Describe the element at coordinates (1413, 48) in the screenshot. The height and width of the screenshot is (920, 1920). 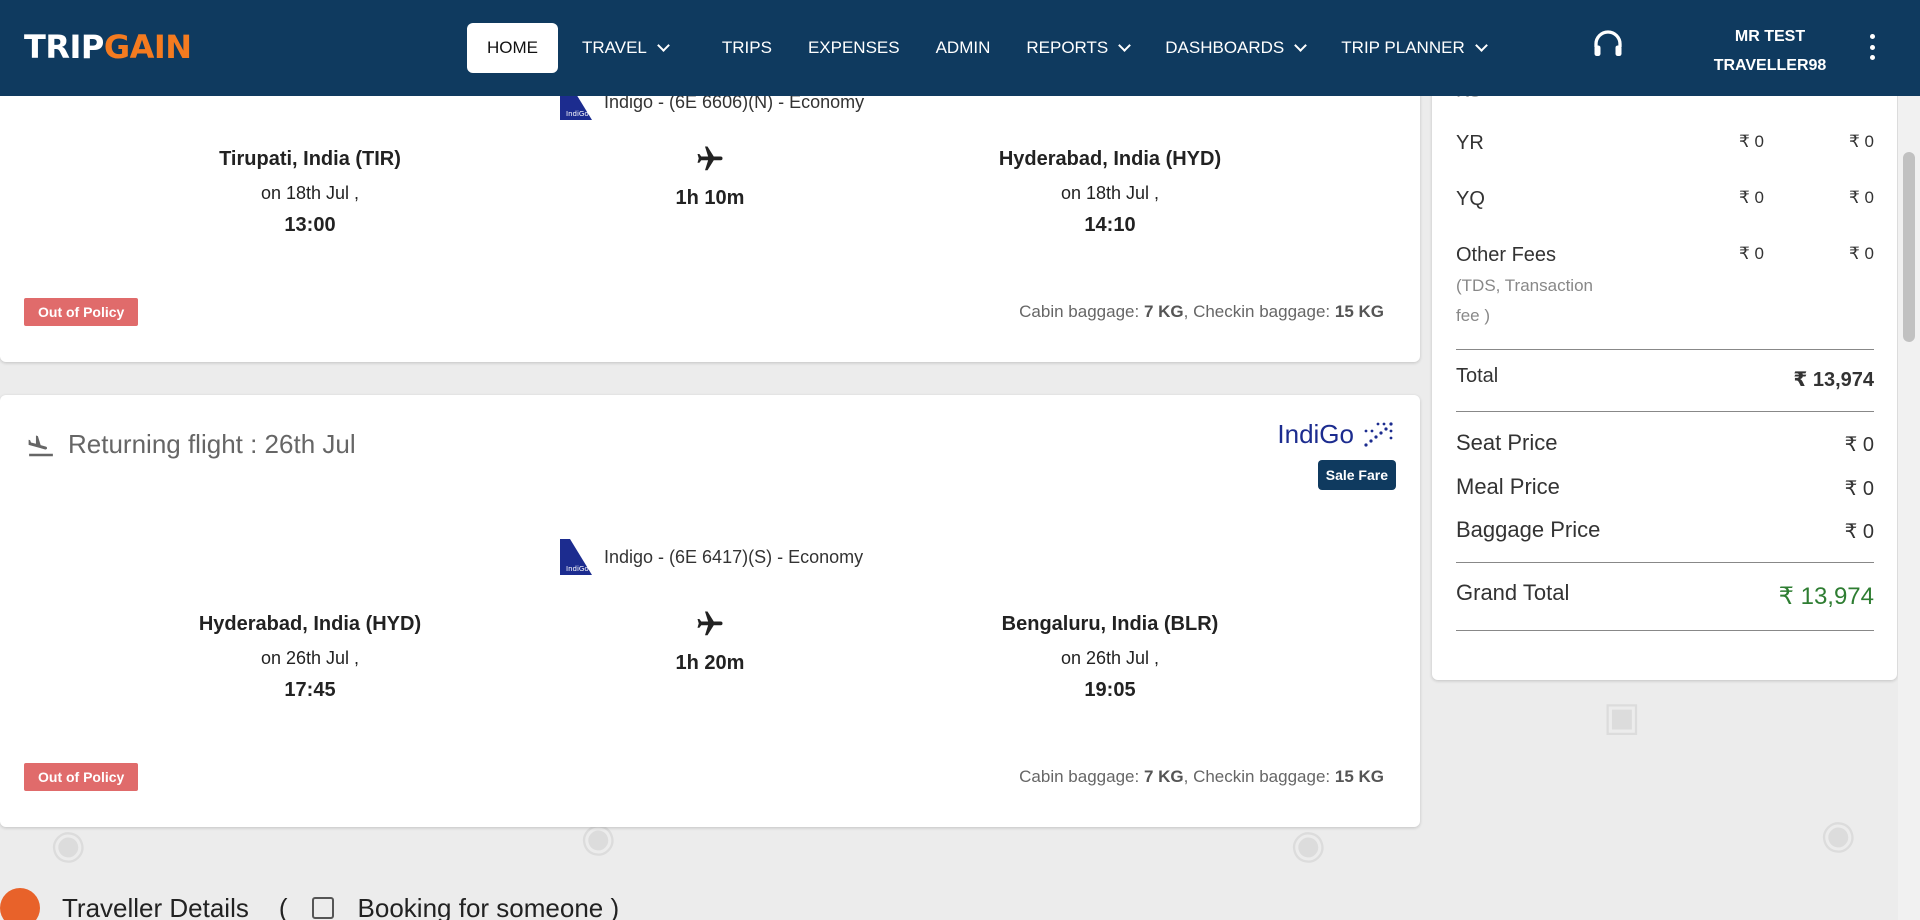
I see `nav-trip-planner: TRIP PLANNER` at that location.